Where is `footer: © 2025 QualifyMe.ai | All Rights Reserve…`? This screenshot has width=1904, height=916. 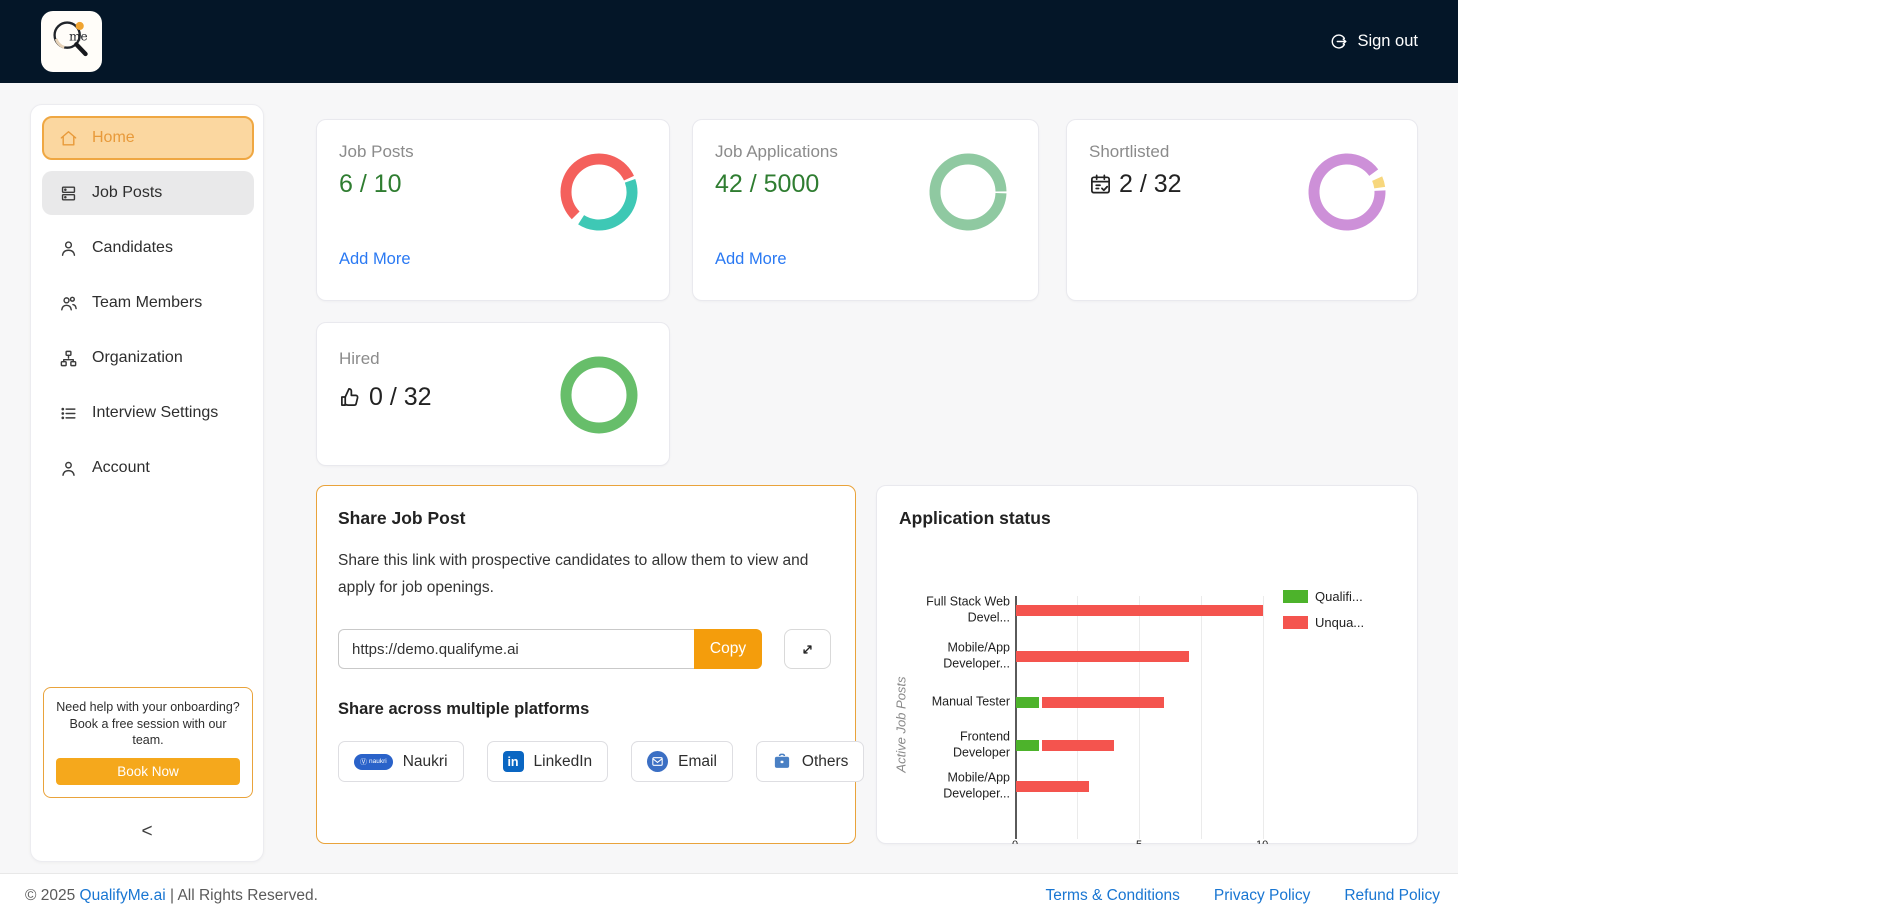
footer: © 2025 QualifyMe.ai | All Rights Reserve… is located at coordinates (729, 894).